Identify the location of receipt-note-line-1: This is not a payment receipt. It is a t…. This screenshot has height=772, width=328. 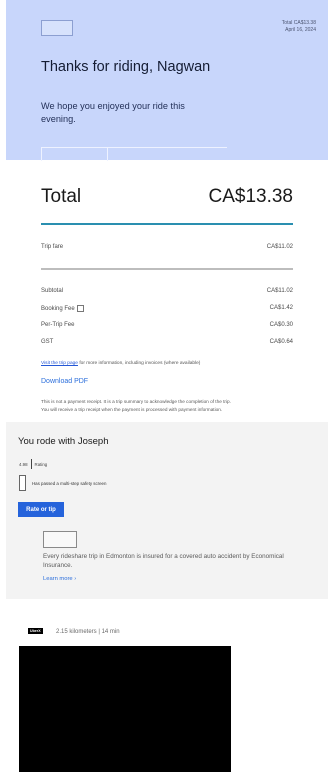
(136, 401).